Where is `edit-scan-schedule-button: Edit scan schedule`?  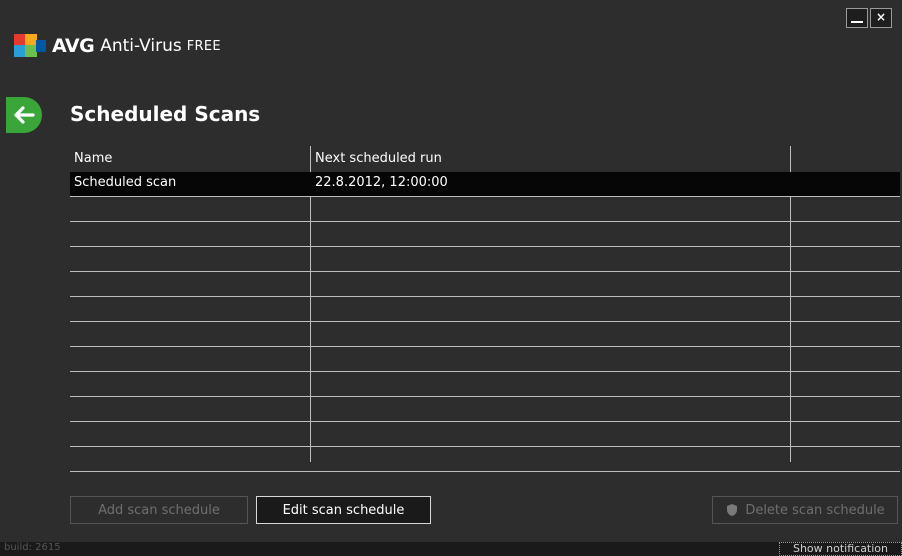
edit-scan-schedule-button: Edit scan schedule is located at coordinates (343, 510).